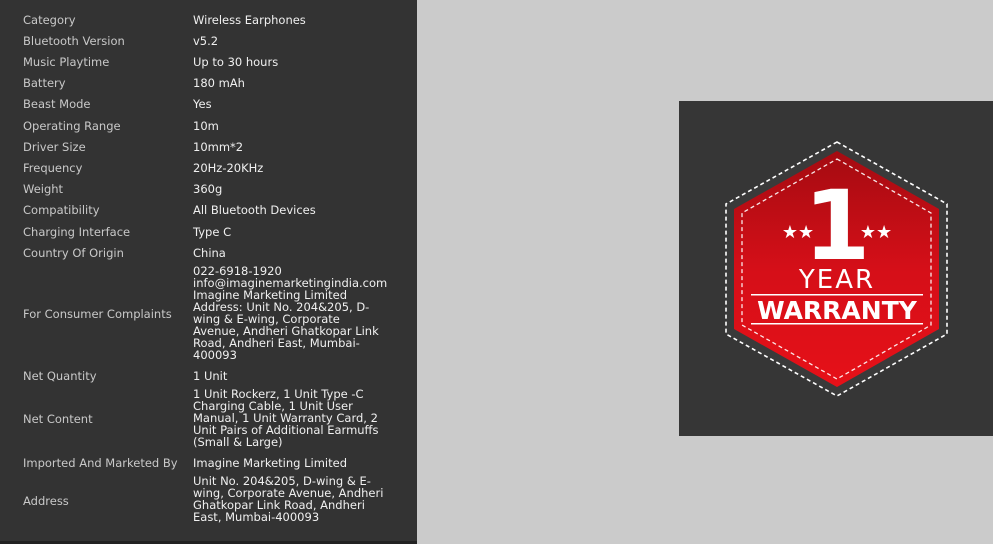 This screenshot has height=544, width=993. I want to click on spec-row-net-quantity: Net Quantity 1 Unit, so click(208, 375).